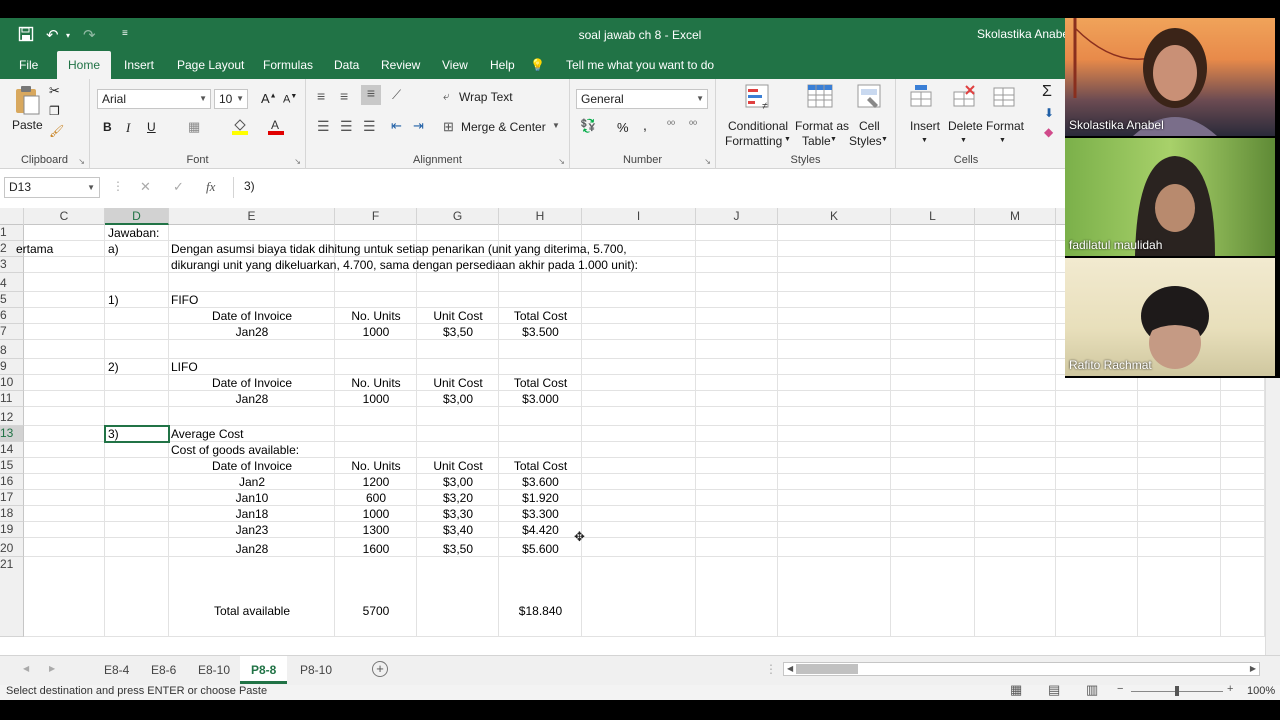  What do you see at coordinates (26, 668) in the screenshot?
I see `tab-scroll-left-icon: ◀` at bounding box center [26, 668].